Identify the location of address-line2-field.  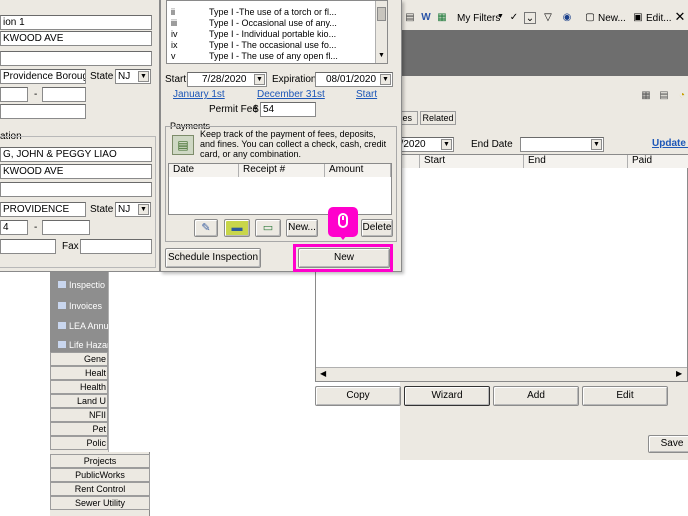
(76, 58).